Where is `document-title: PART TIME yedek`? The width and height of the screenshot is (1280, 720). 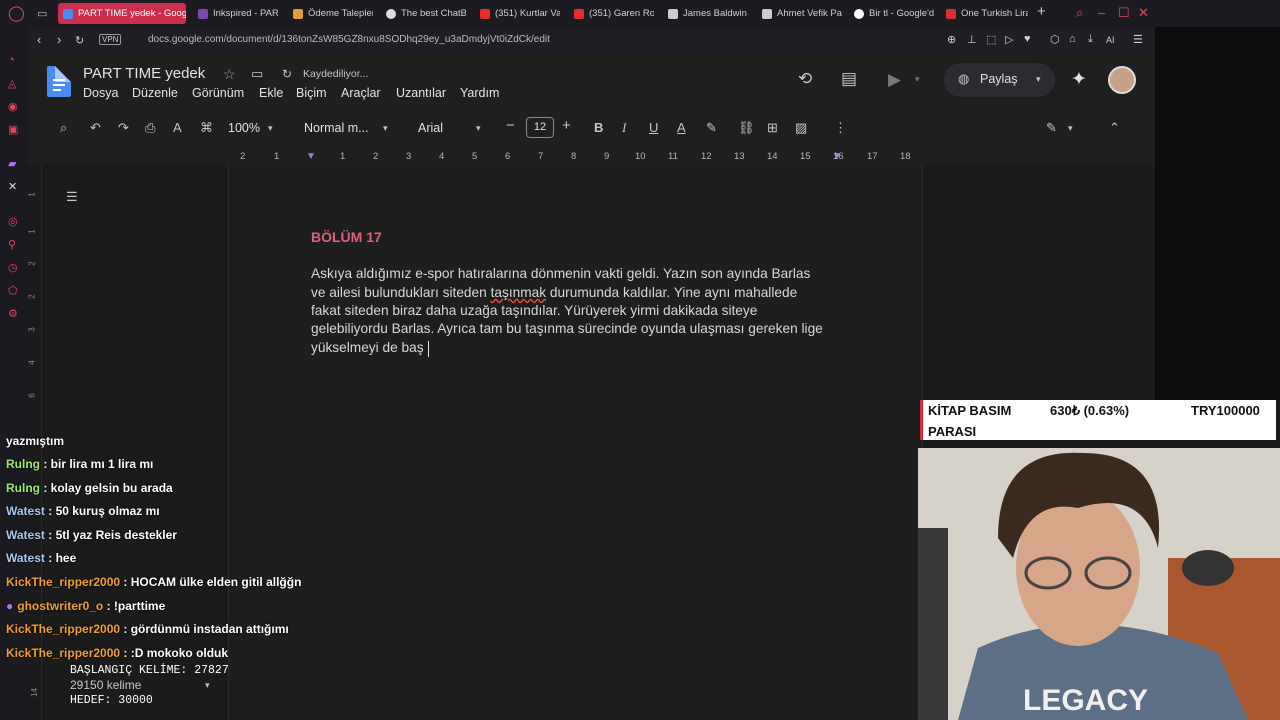
document-title: PART TIME yedek is located at coordinates (144, 73).